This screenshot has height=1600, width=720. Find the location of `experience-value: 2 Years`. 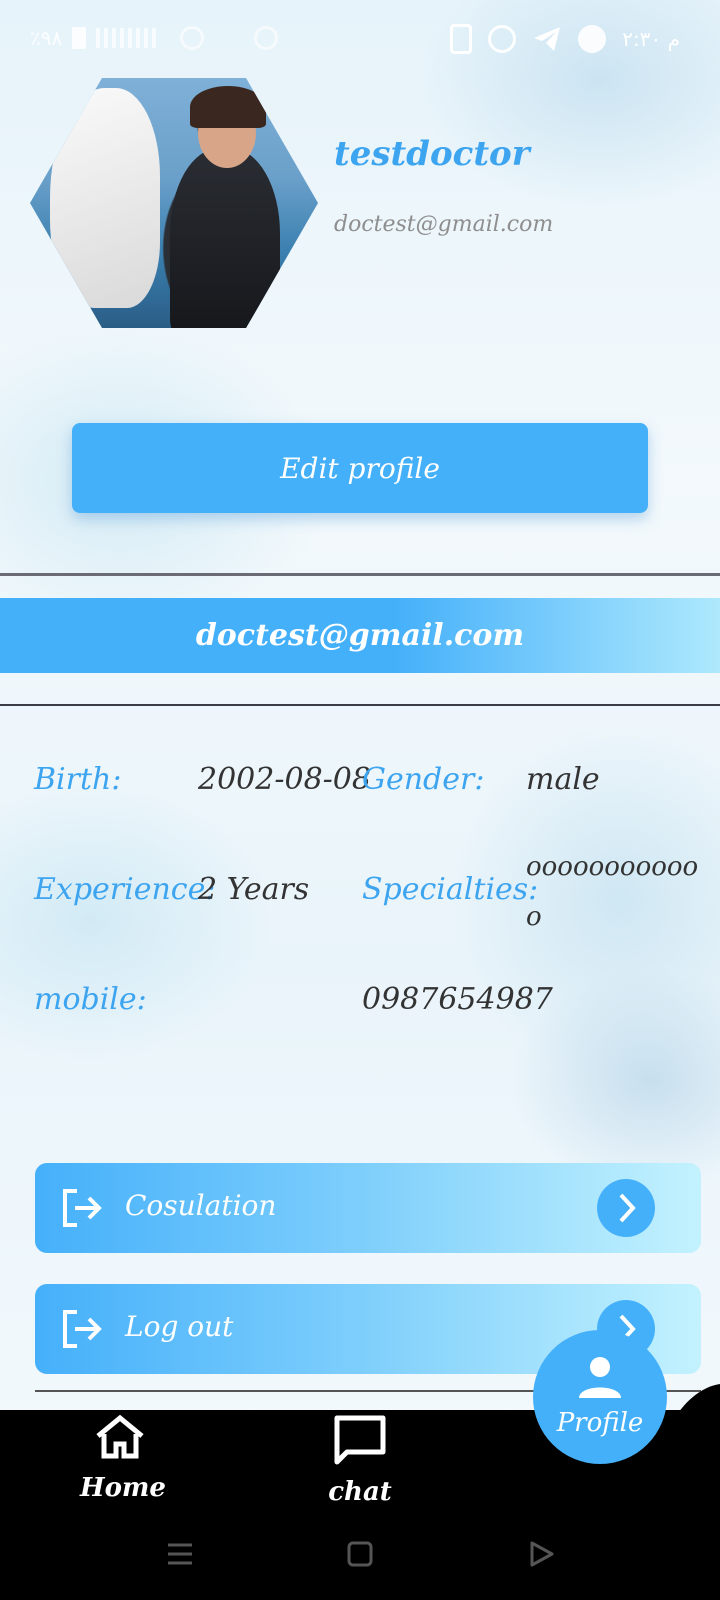

experience-value: 2 Years is located at coordinates (254, 889).